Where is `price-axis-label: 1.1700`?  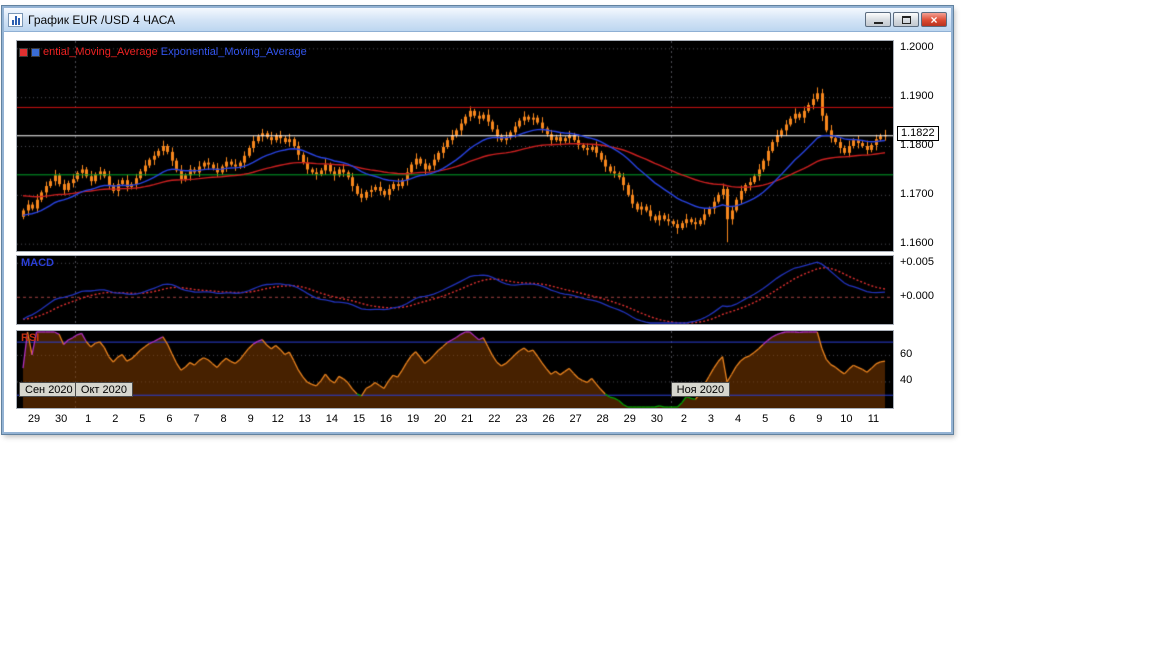 price-axis-label: 1.1700 is located at coordinates (917, 193).